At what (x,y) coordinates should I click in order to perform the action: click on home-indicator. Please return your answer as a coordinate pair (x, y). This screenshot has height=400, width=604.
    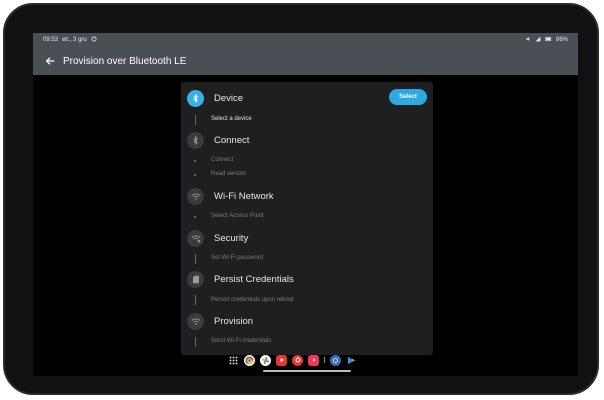
    Looking at the image, I should click on (307, 371).